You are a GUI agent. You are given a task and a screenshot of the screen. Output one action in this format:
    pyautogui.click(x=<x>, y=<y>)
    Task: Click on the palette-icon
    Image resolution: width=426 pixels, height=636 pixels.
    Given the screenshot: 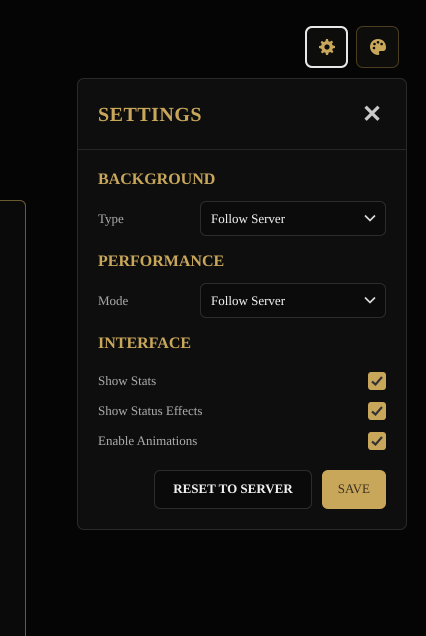 What is the action you would take?
    pyautogui.click(x=377, y=47)
    